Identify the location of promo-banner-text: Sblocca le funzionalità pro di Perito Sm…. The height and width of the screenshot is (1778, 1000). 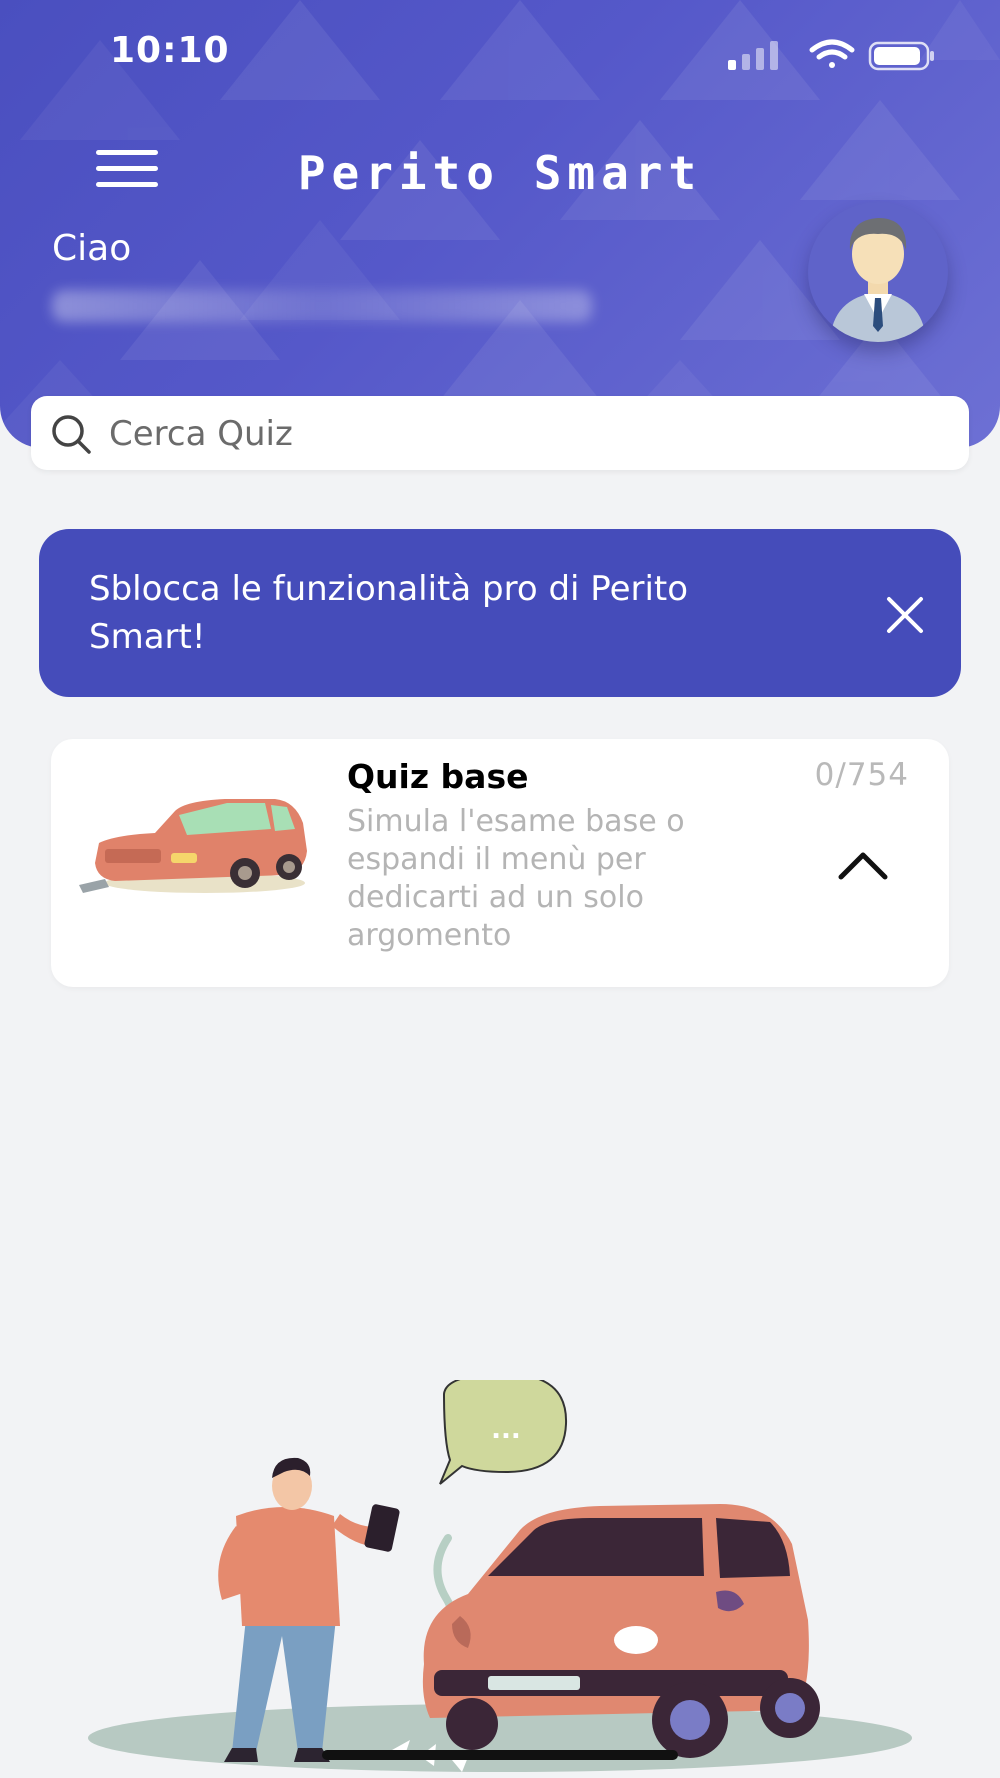
(389, 613).